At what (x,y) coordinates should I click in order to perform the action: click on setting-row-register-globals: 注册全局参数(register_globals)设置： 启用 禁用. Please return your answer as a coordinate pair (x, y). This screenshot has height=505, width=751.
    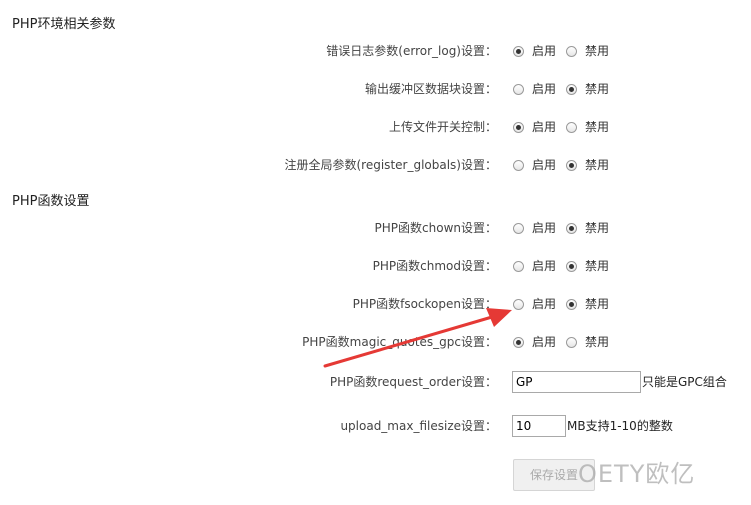
    Looking at the image, I should click on (375, 165).